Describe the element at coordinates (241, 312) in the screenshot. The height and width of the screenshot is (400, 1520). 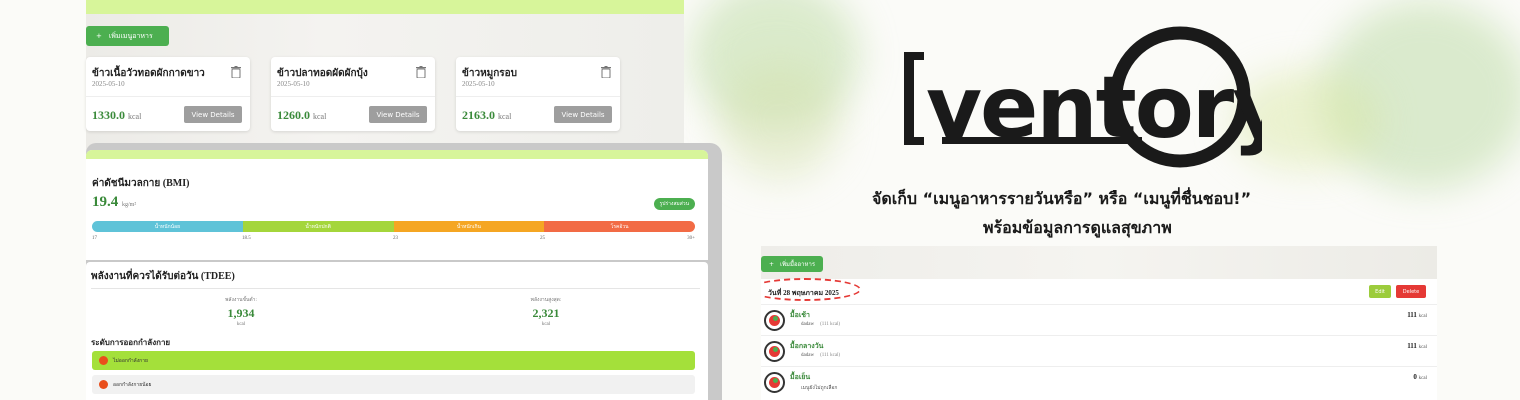
I see `bmr-stat: พลังงานขั้นต่ำ: 1,934 kcal` at that location.